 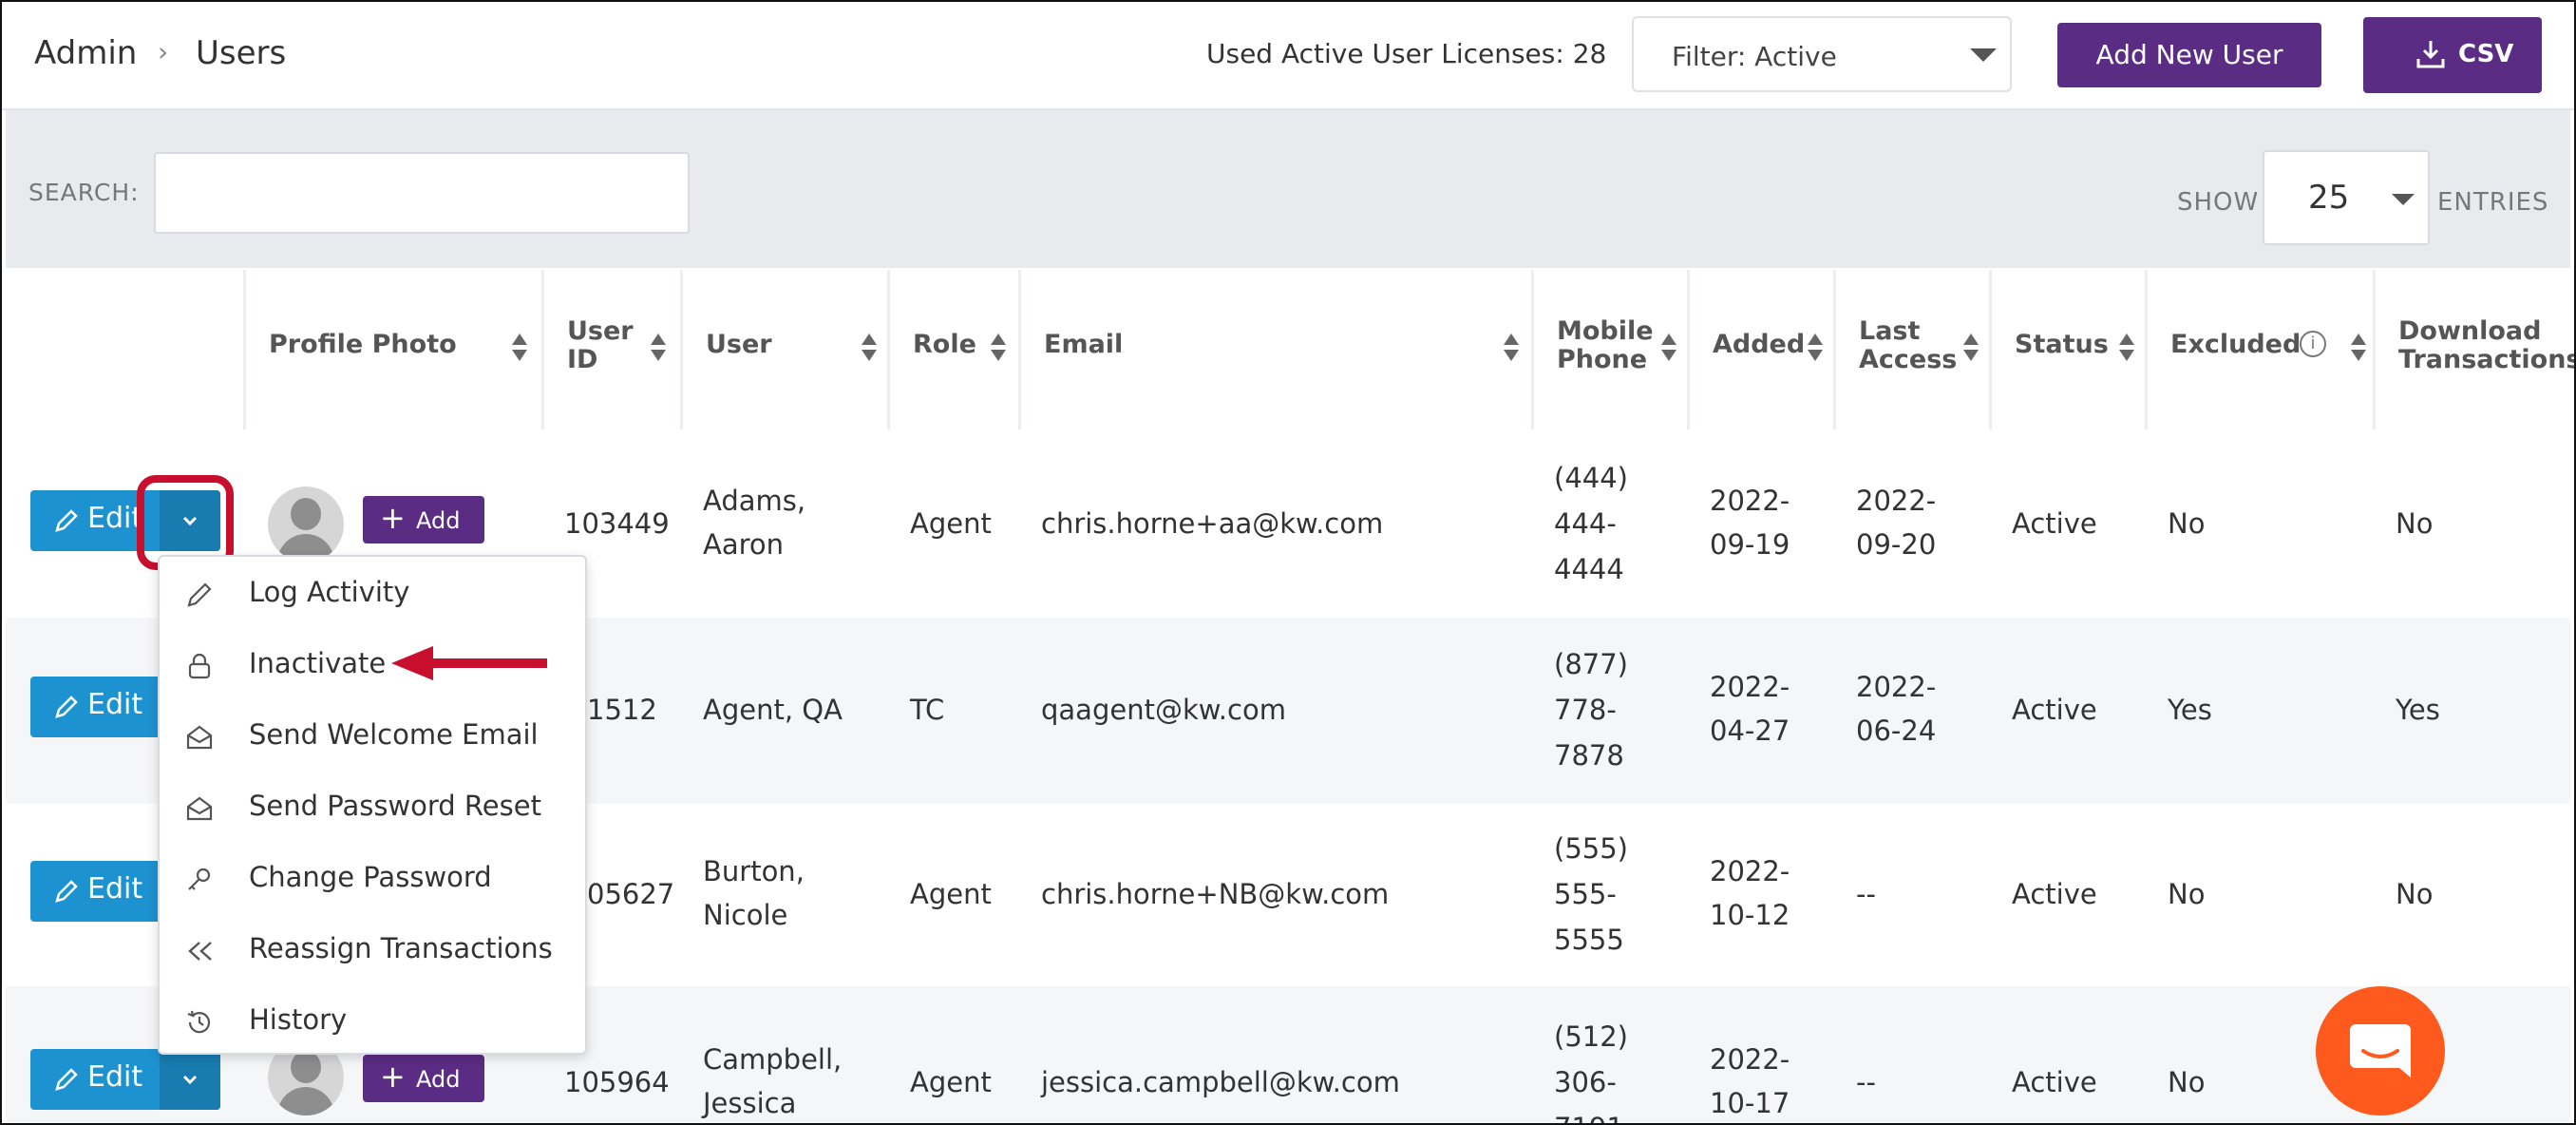 What do you see at coordinates (1215, 894) in the screenshot?
I see `email: chris.horne+NB@kw.com` at bounding box center [1215, 894].